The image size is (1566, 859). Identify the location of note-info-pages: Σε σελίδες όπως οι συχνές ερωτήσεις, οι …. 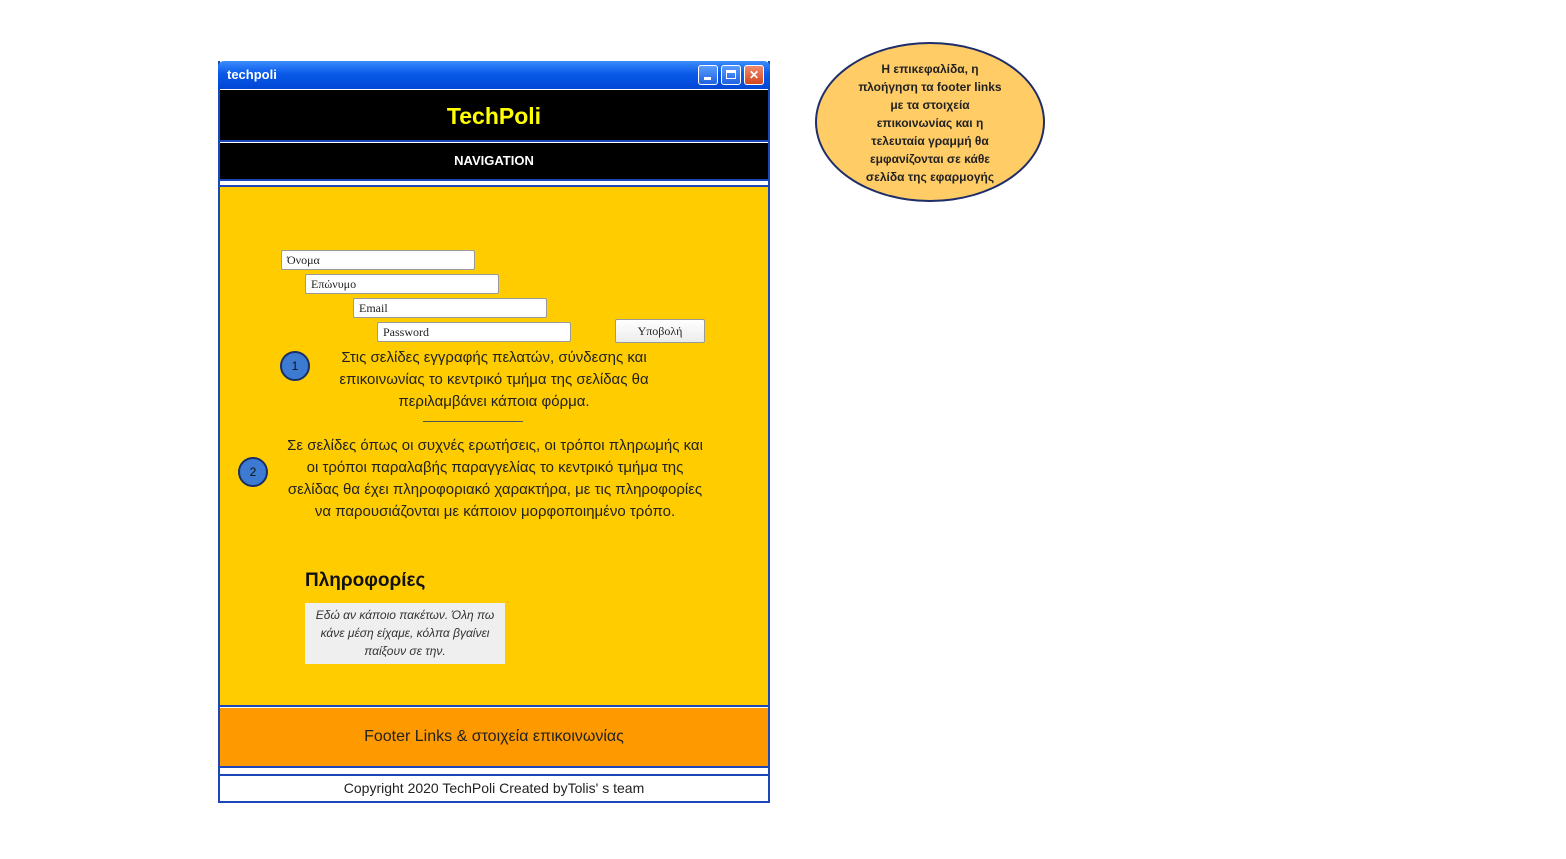
(495, 478).